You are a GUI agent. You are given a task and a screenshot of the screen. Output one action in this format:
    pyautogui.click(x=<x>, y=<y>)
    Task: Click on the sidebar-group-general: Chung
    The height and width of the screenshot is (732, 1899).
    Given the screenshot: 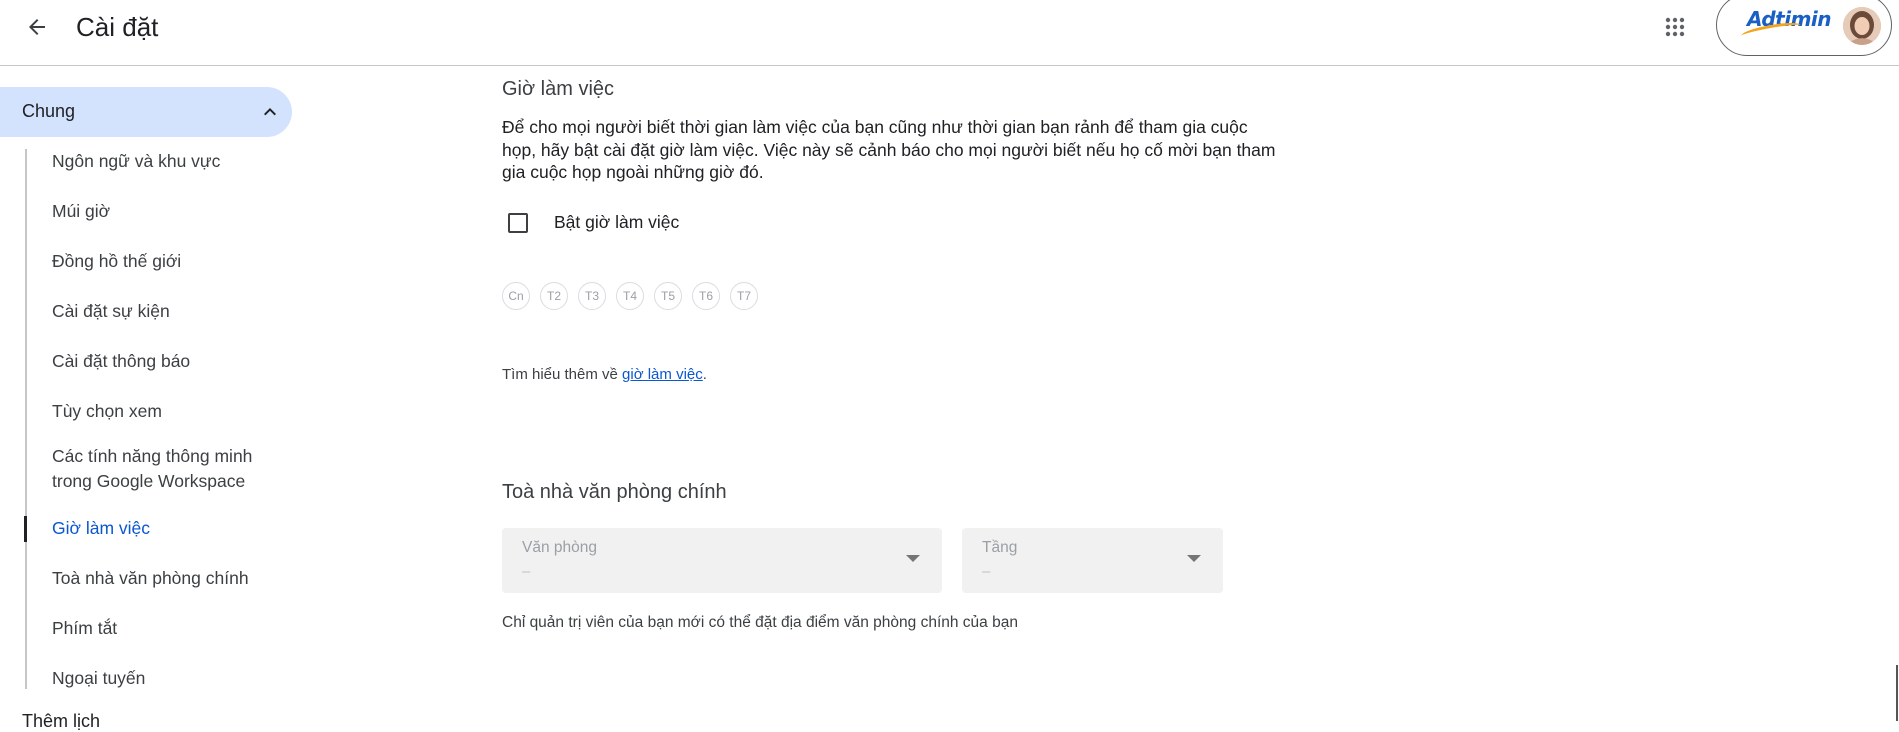 What is the action you would take?
    pyautogui.click(x=146, y=112)
    